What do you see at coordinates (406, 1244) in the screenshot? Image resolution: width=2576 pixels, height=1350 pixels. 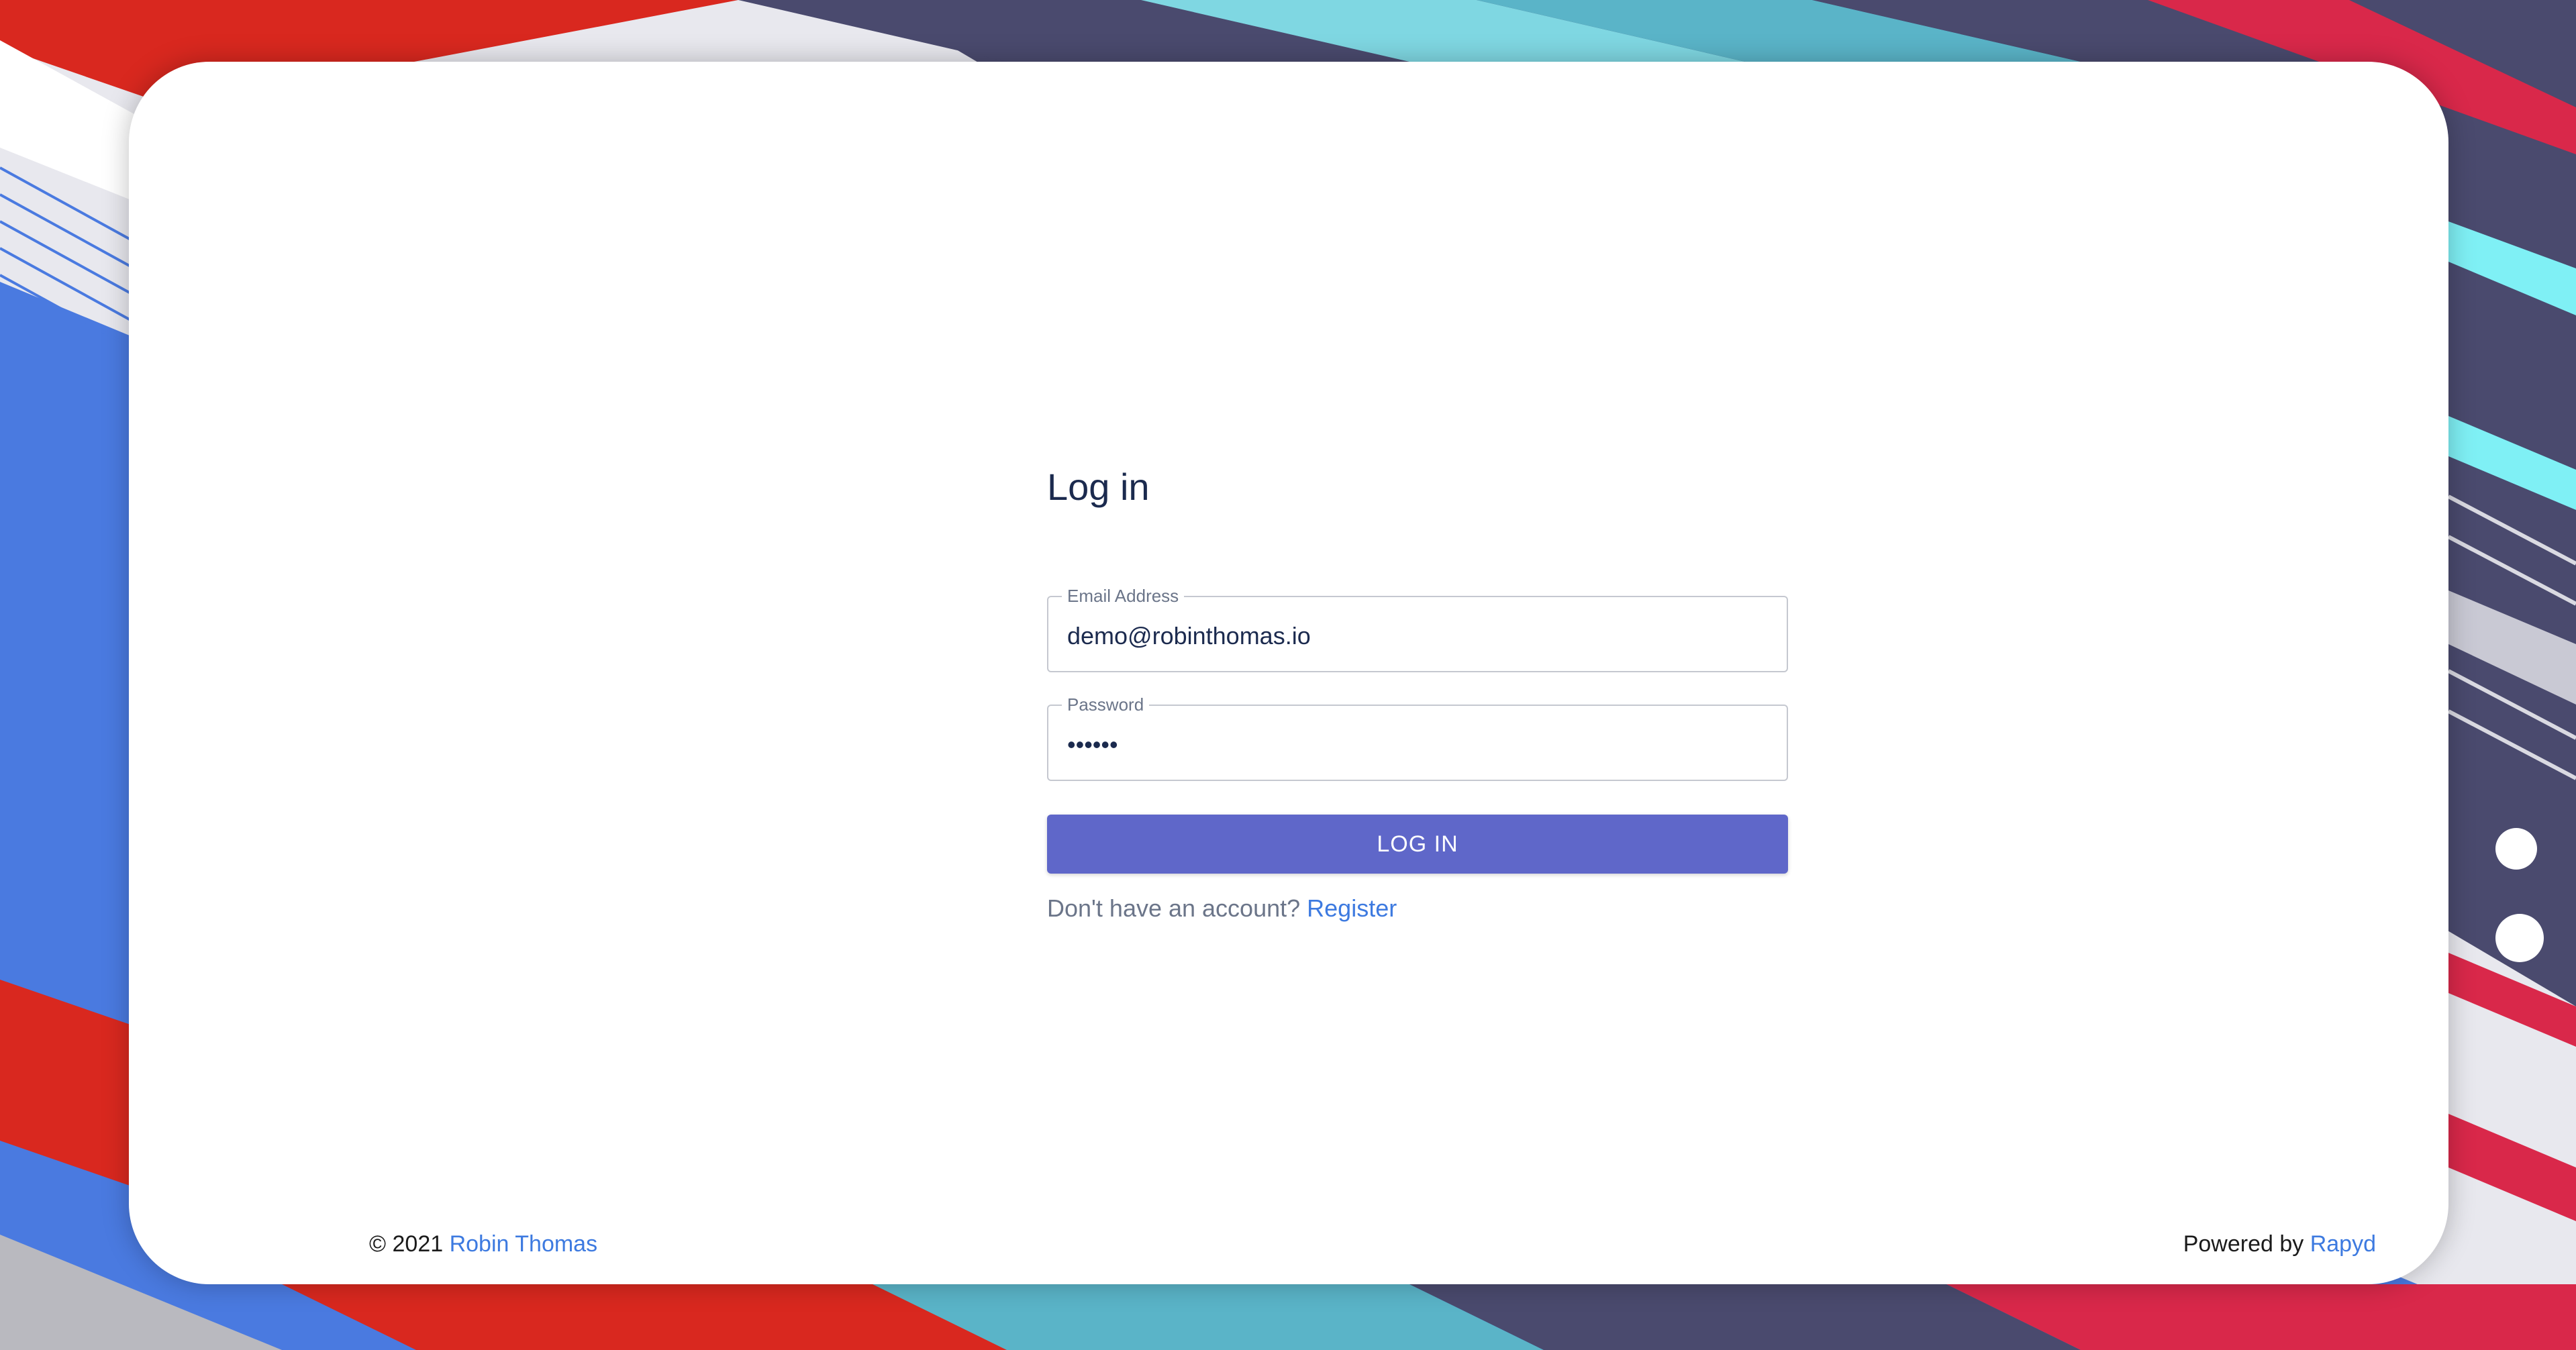 I see `copyright-text: © 2021` at bounding box center [406, 1244].